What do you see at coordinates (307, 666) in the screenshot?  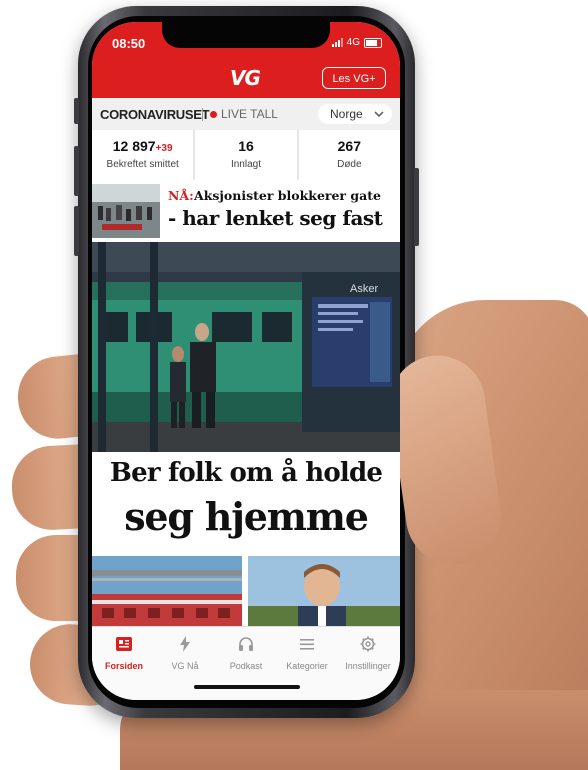 I see `tab-label: Kategorier` at bounding box center [307, 666].